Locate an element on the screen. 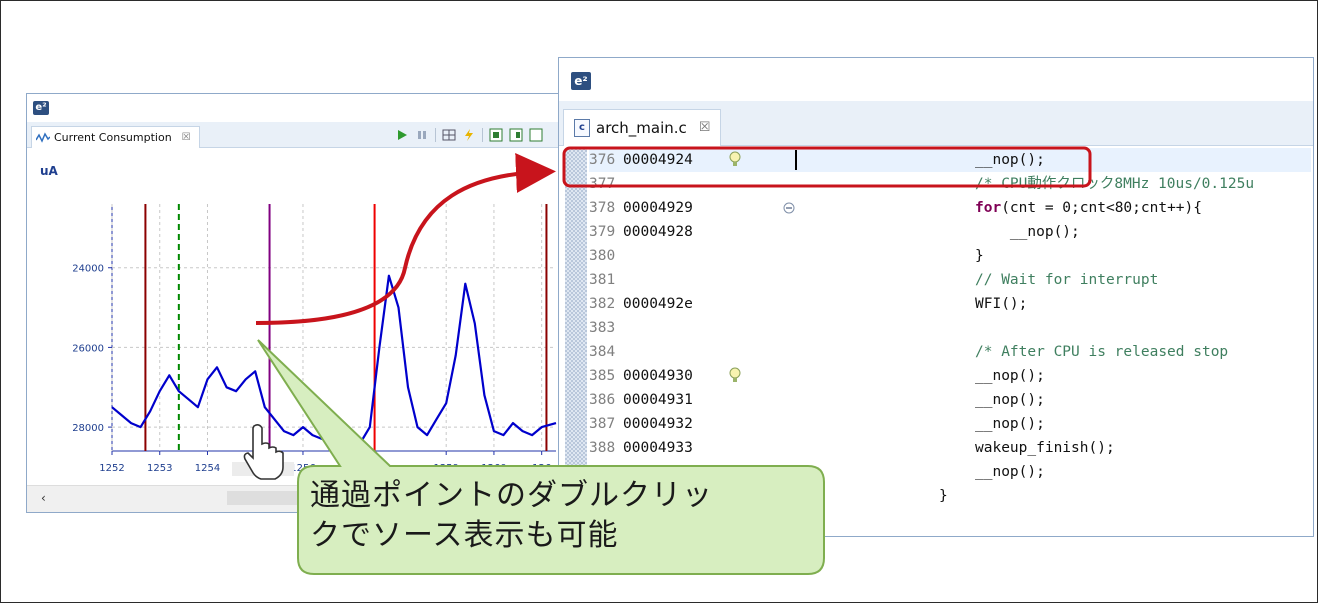 The height and width of the screenshot is (603, 1318). code-text: // Wait for interrupt is located at coordinates (1067, 280).